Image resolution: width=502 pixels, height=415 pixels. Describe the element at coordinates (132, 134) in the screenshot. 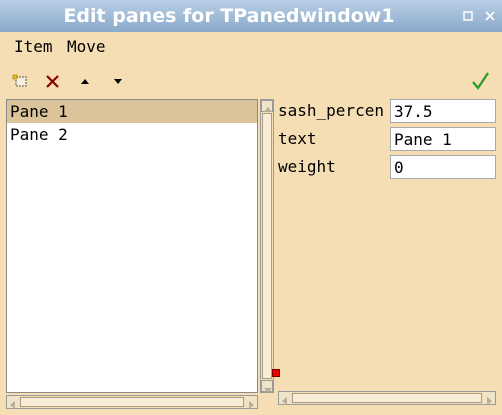

I see `list-item: Pane 2` at that location.